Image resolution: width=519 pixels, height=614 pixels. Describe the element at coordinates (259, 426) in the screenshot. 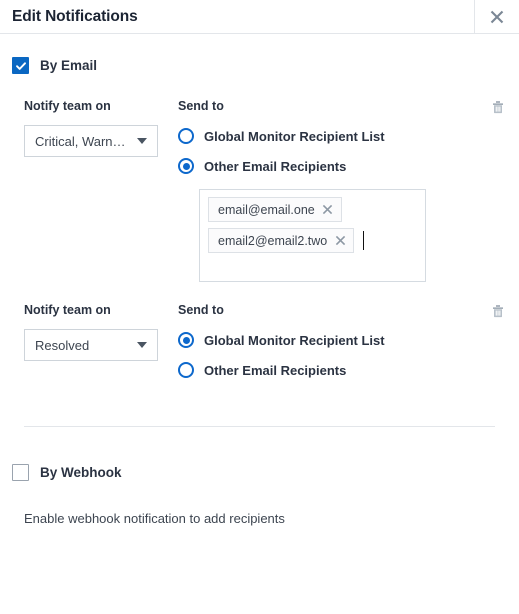

I see `section-divider` at that location.